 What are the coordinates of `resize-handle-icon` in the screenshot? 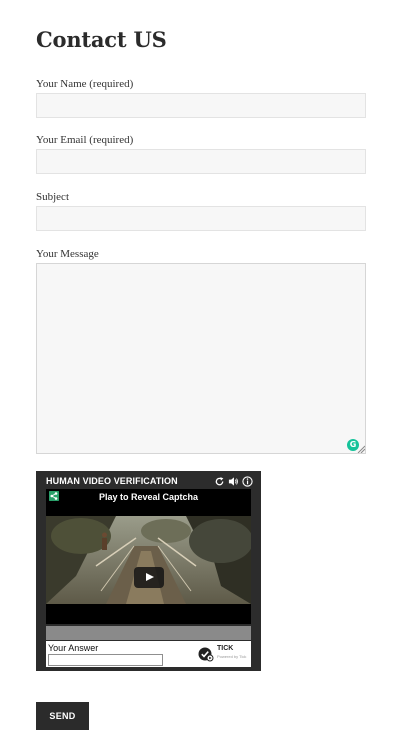 It's located at (361, 449).